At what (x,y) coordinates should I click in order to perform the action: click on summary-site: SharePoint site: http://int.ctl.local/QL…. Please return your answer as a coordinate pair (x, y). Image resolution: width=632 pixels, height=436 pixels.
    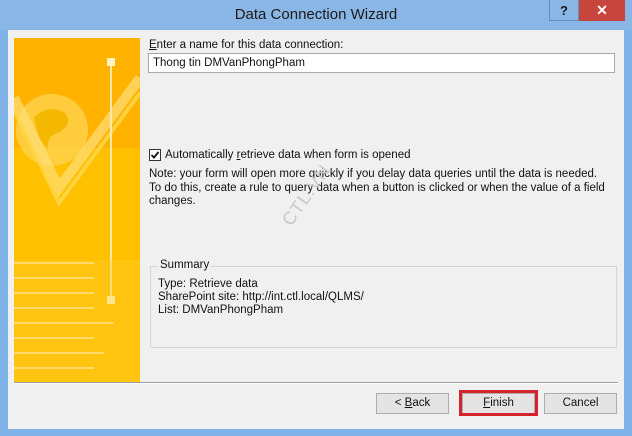
    Looking at the image, I should click on (261, 297).